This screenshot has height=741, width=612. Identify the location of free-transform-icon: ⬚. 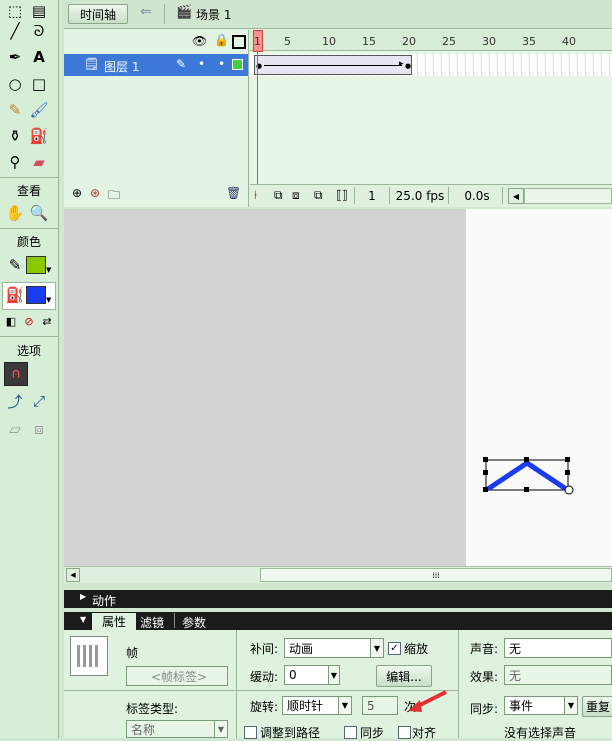
(15, 11).